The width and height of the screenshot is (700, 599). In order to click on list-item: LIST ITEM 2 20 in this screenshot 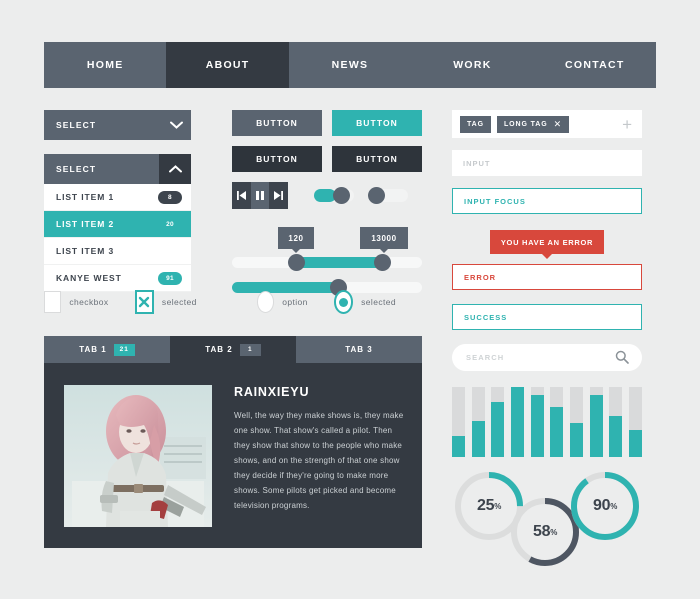, I will do `click(117, 224)`.